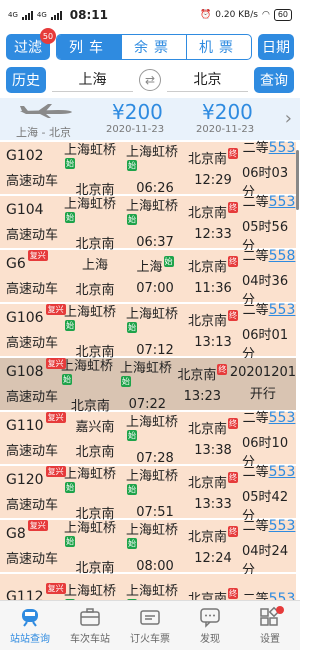 Image resolution: width=320 pixels, height=650 pixels. What do you see at coordinates (276, 47) in the screenshot?
I see `date-button: 日期` at bounding box center [276, 47].